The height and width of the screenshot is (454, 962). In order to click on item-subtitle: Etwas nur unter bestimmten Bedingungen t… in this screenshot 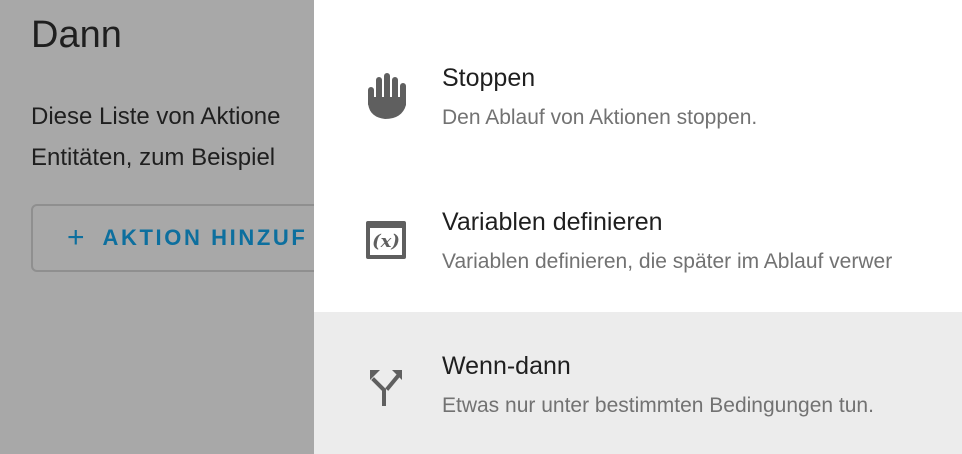, I will do `click(658, 405)`.